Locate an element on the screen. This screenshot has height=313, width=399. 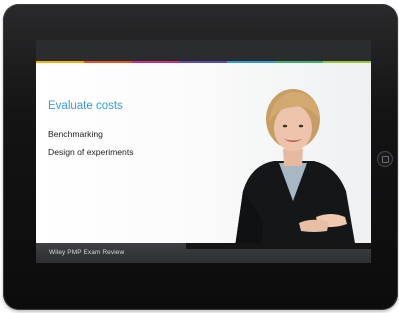
slide-bullet: Benchmarking is located at coordinates (75, 134).